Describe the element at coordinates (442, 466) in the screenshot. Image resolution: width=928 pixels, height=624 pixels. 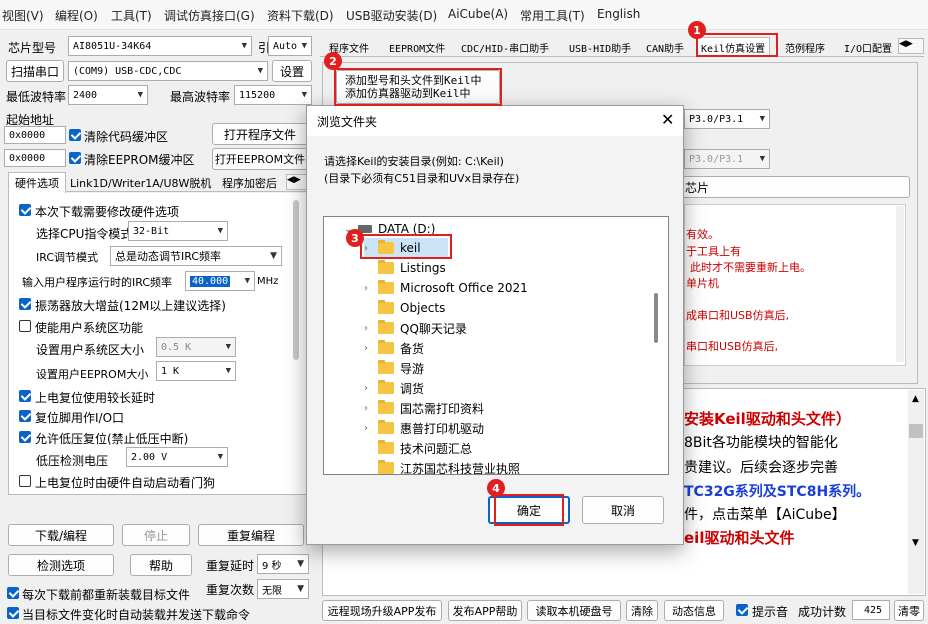
I see `tree-folder: 江苏国芯科技营业执照` at that location.